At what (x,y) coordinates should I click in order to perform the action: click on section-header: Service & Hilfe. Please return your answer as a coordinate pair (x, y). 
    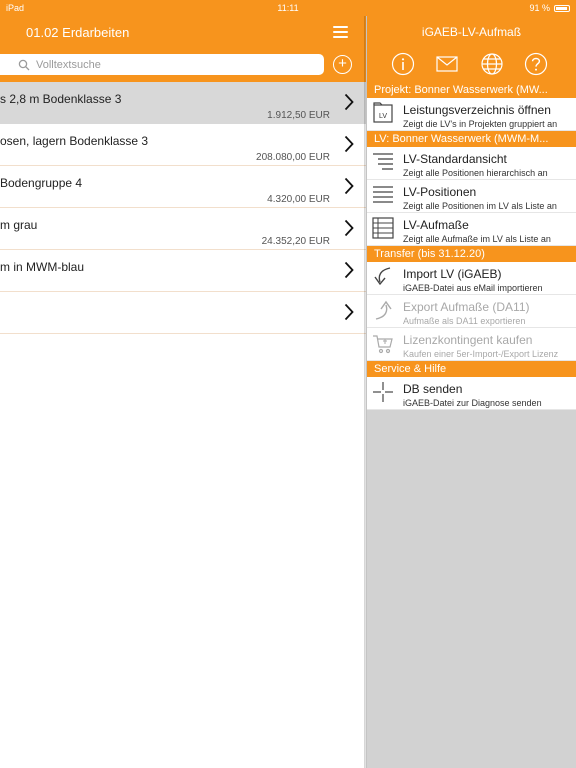
    Looking at the image, I should click on (471, 369).